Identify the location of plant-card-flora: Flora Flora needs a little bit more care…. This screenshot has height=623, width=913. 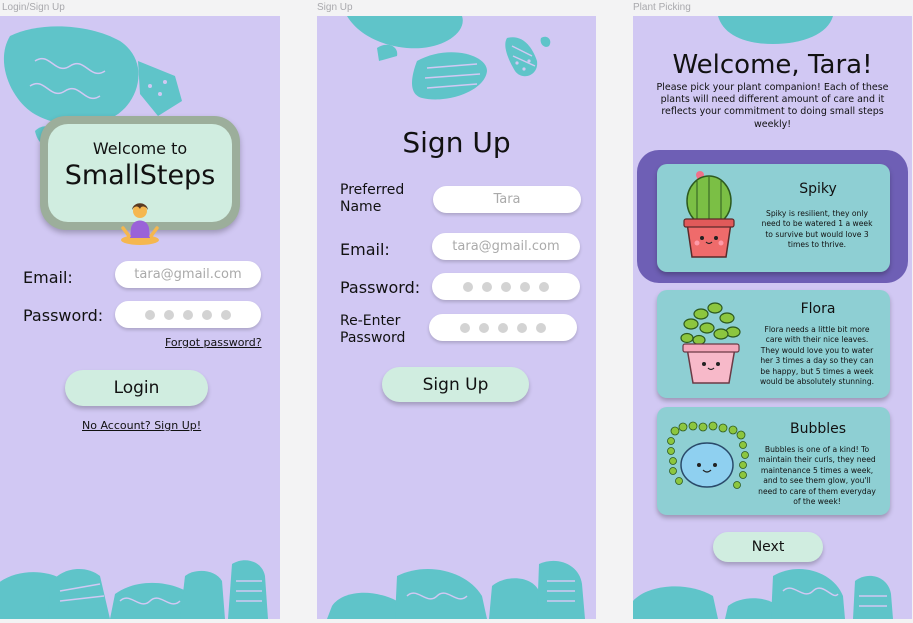
(773, 344).